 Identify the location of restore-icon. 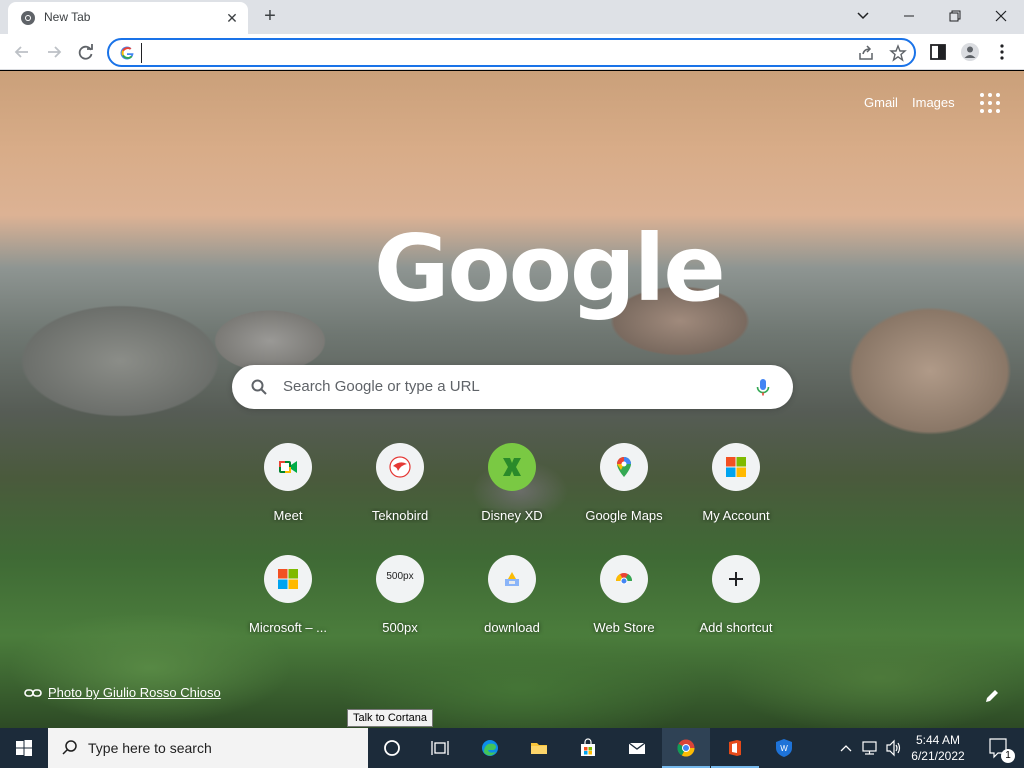
(955, 16).